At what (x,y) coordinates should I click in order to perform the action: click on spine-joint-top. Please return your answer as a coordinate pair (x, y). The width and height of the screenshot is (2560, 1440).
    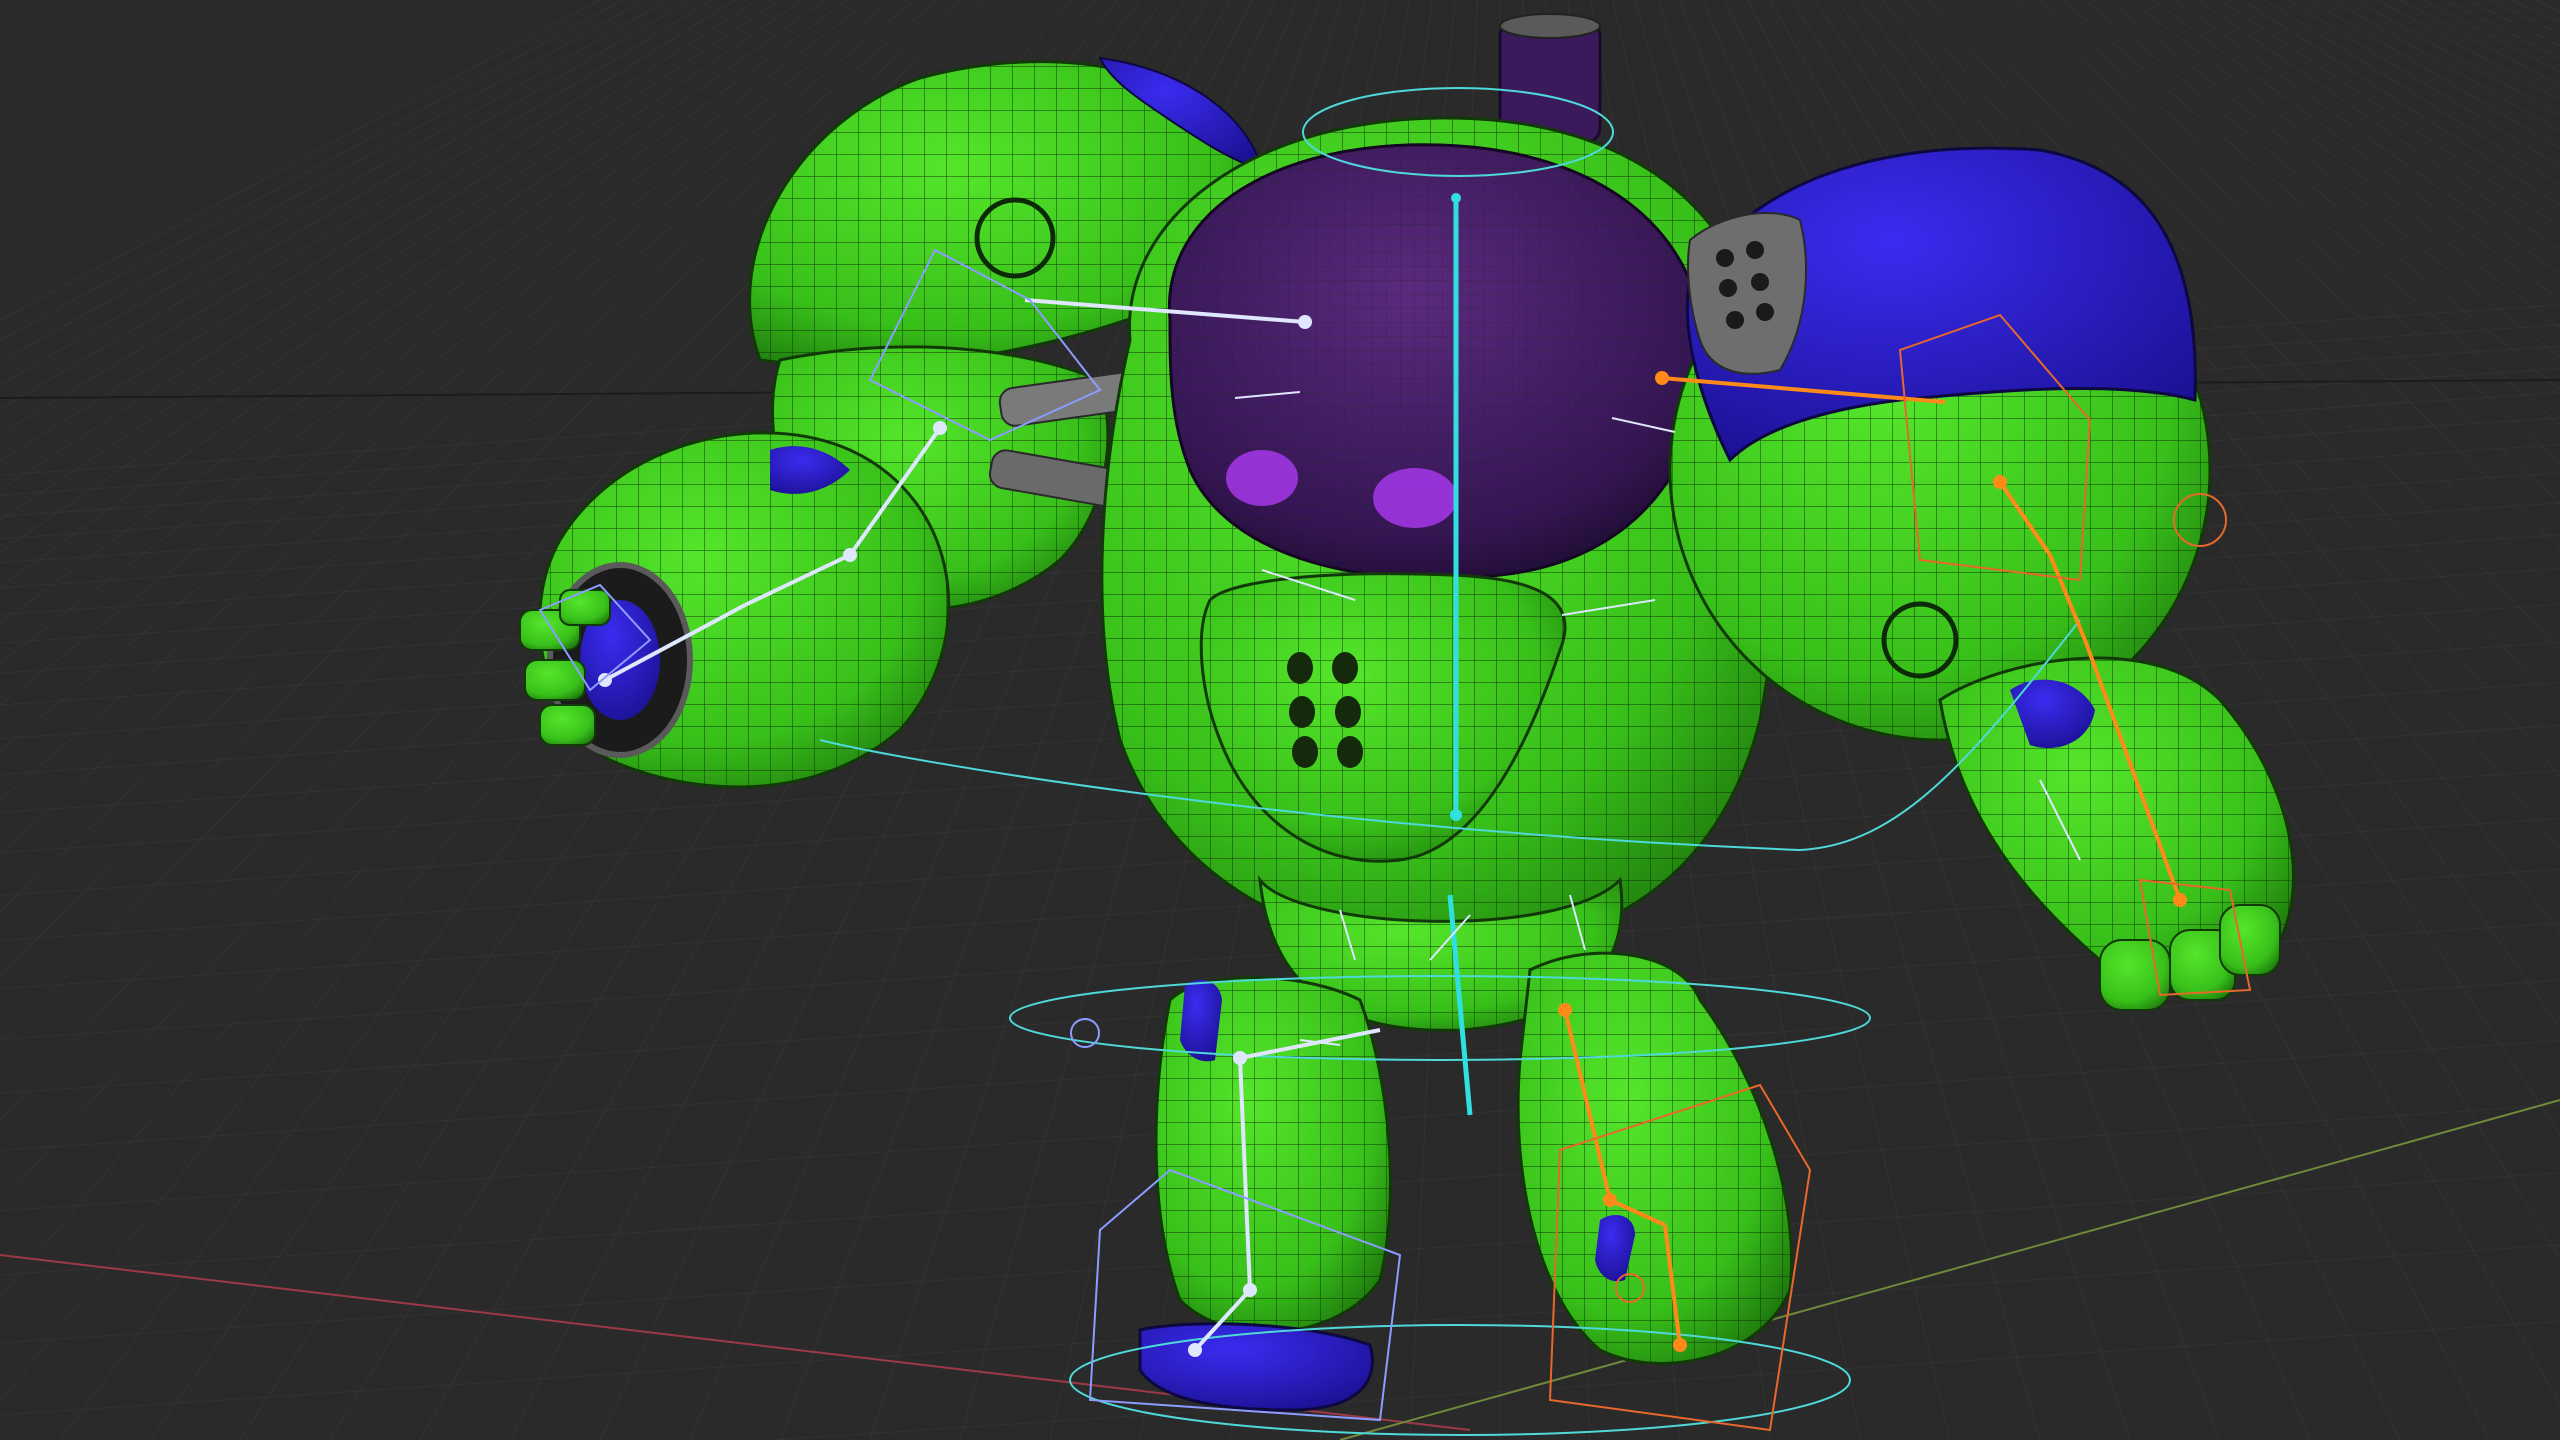
    Looking at the image, I should click on (1456, 198).